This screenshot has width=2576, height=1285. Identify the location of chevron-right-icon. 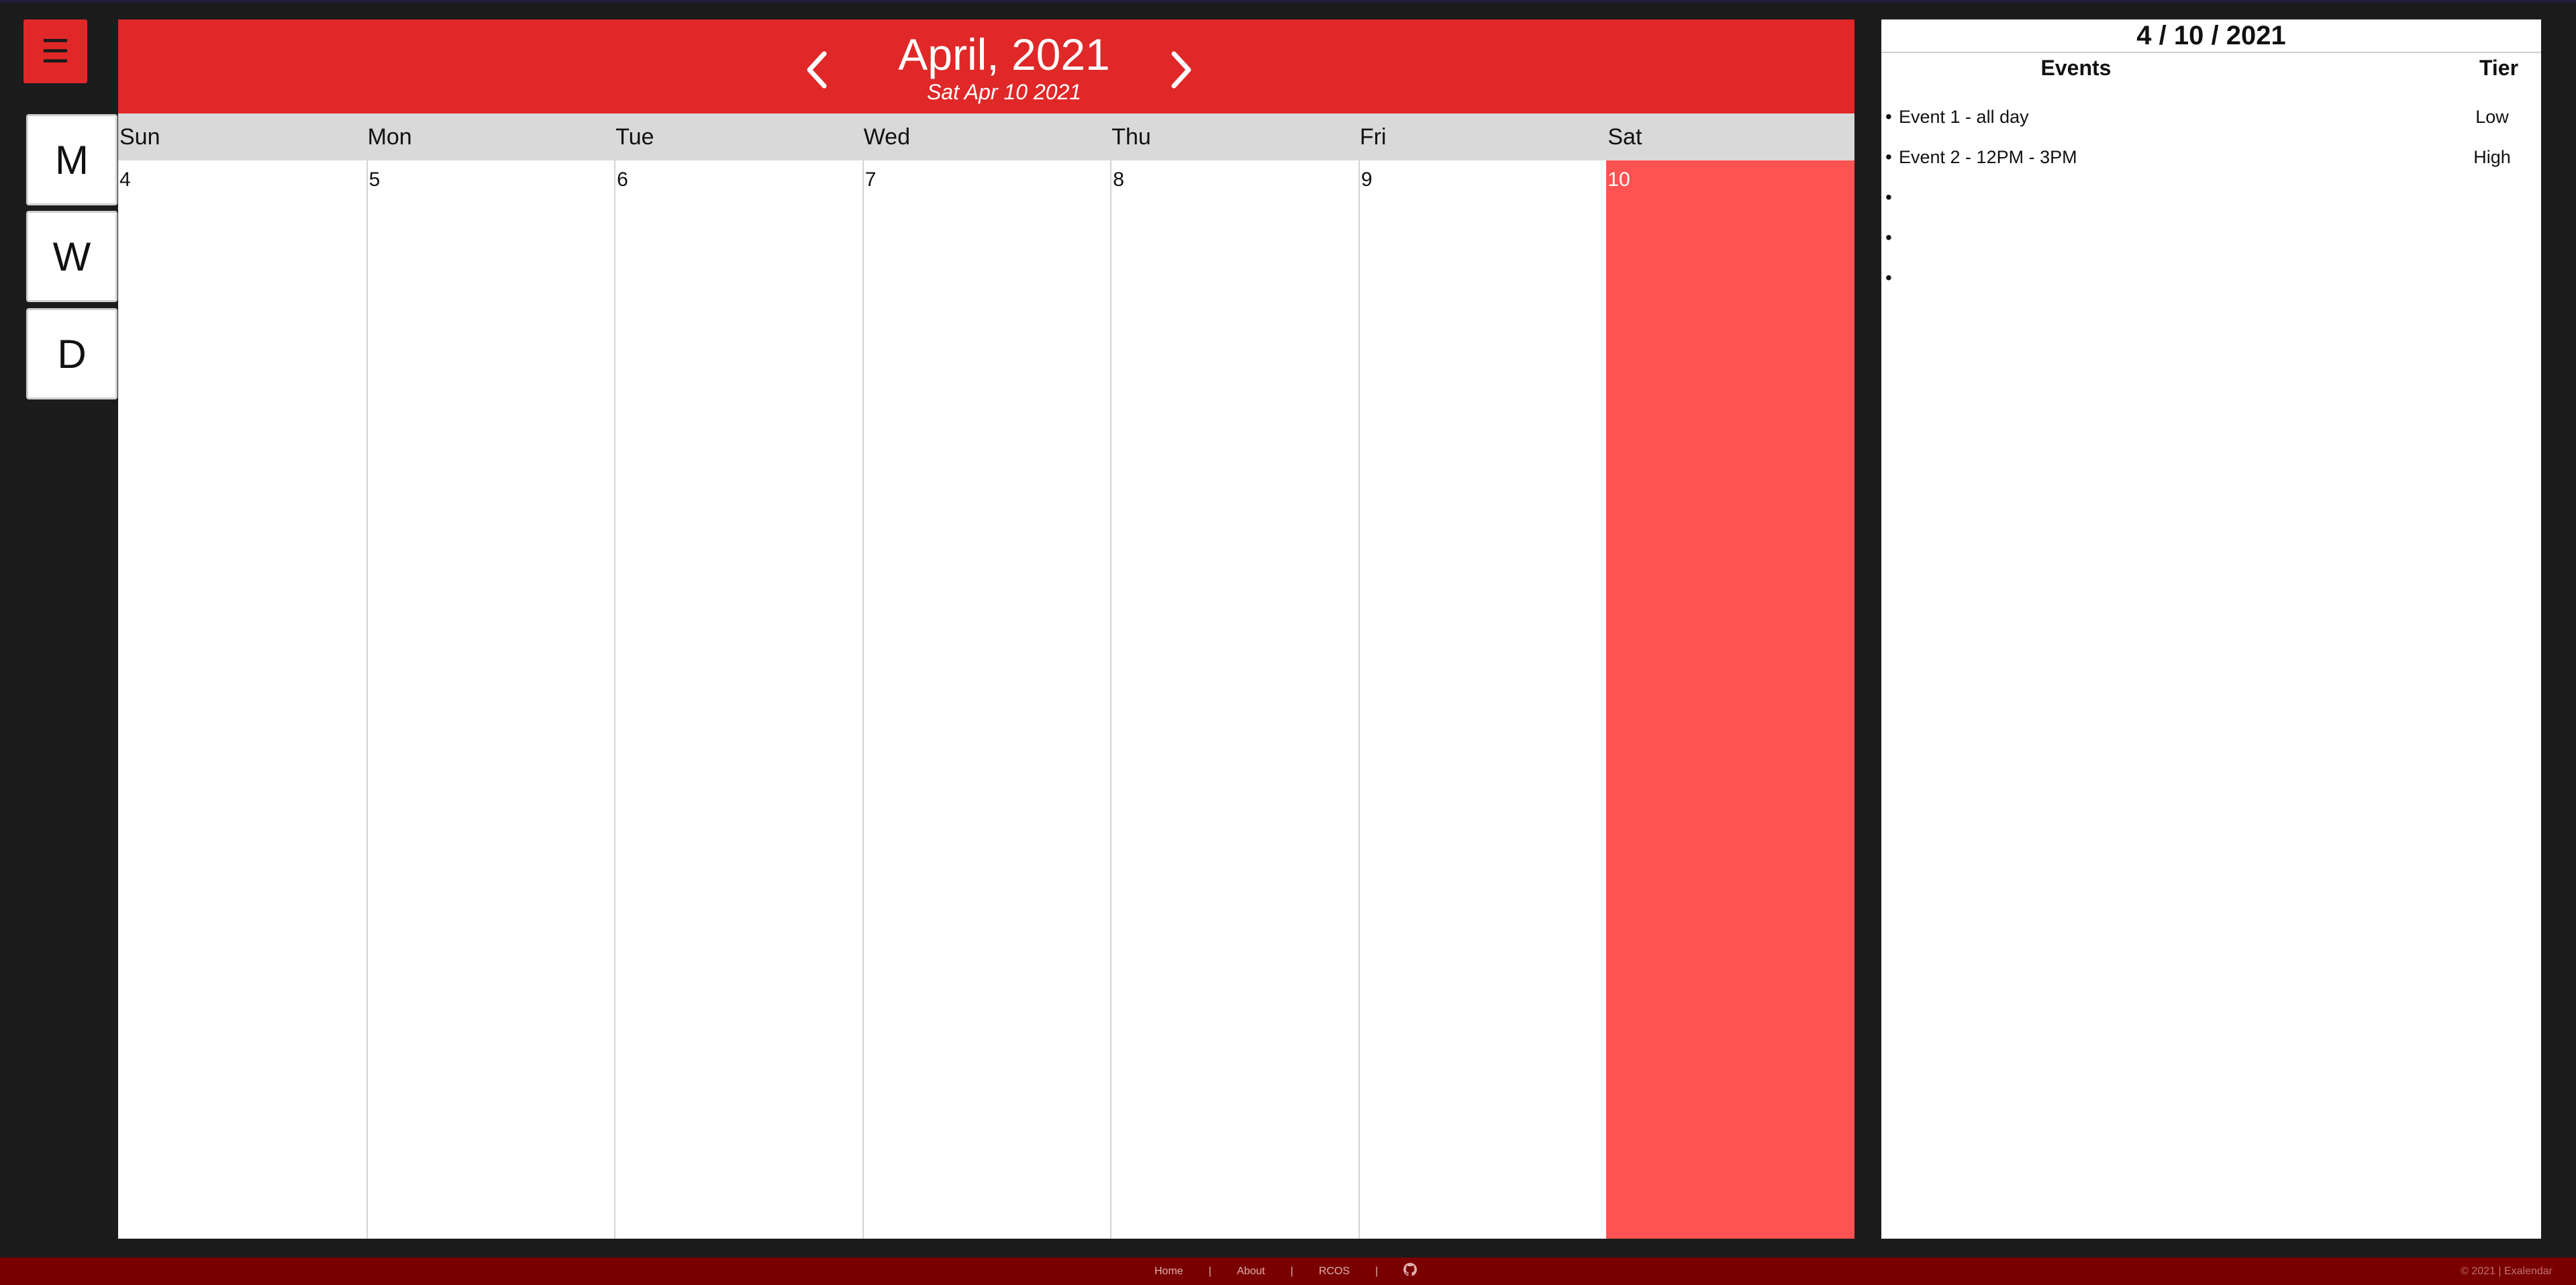
(1181, 70).